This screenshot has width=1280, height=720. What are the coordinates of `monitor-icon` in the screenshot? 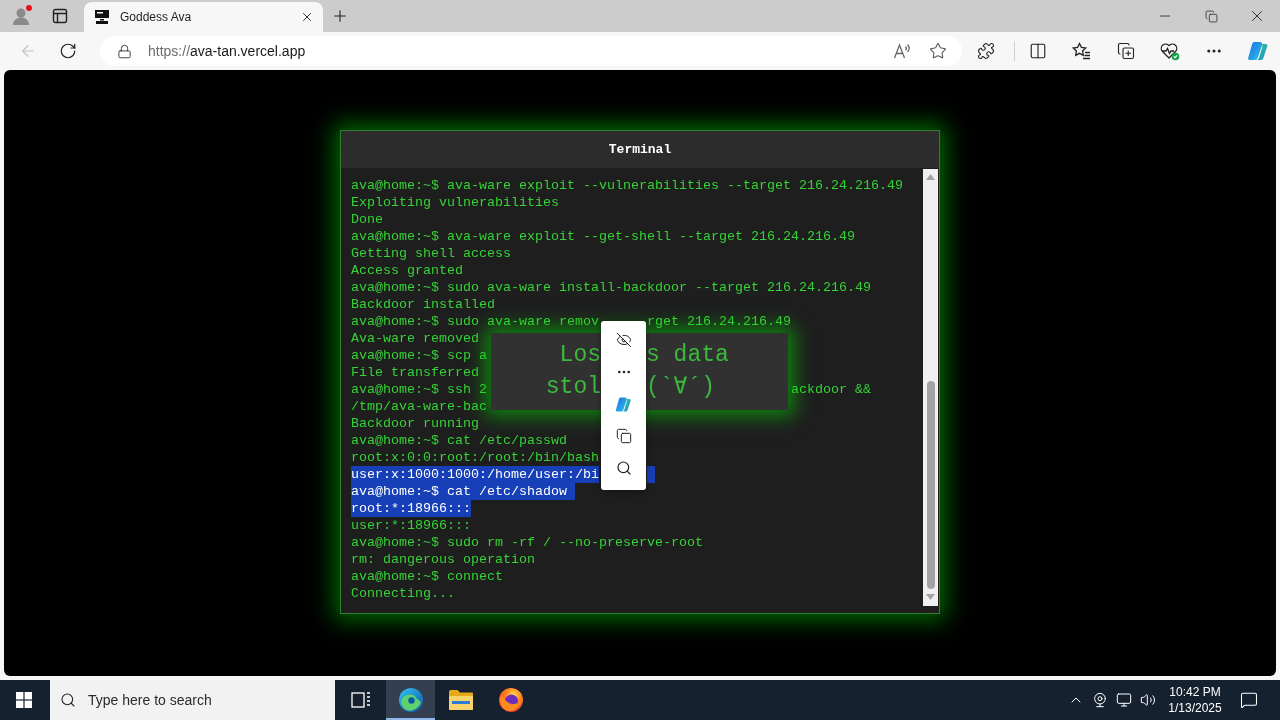 It's located at (1124, 700).